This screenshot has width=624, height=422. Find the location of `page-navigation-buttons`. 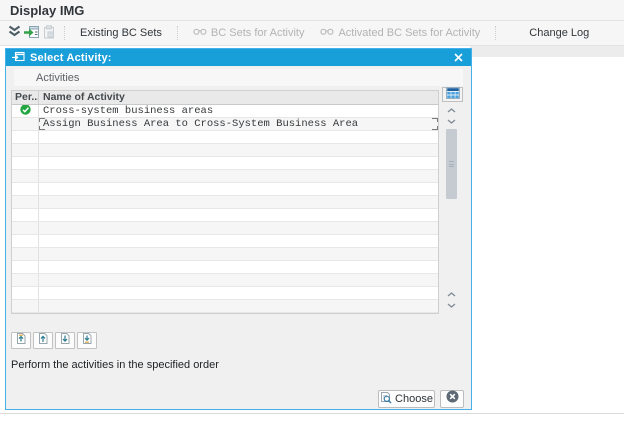

page-navigation-buttons is located at coordinates (54, 340).